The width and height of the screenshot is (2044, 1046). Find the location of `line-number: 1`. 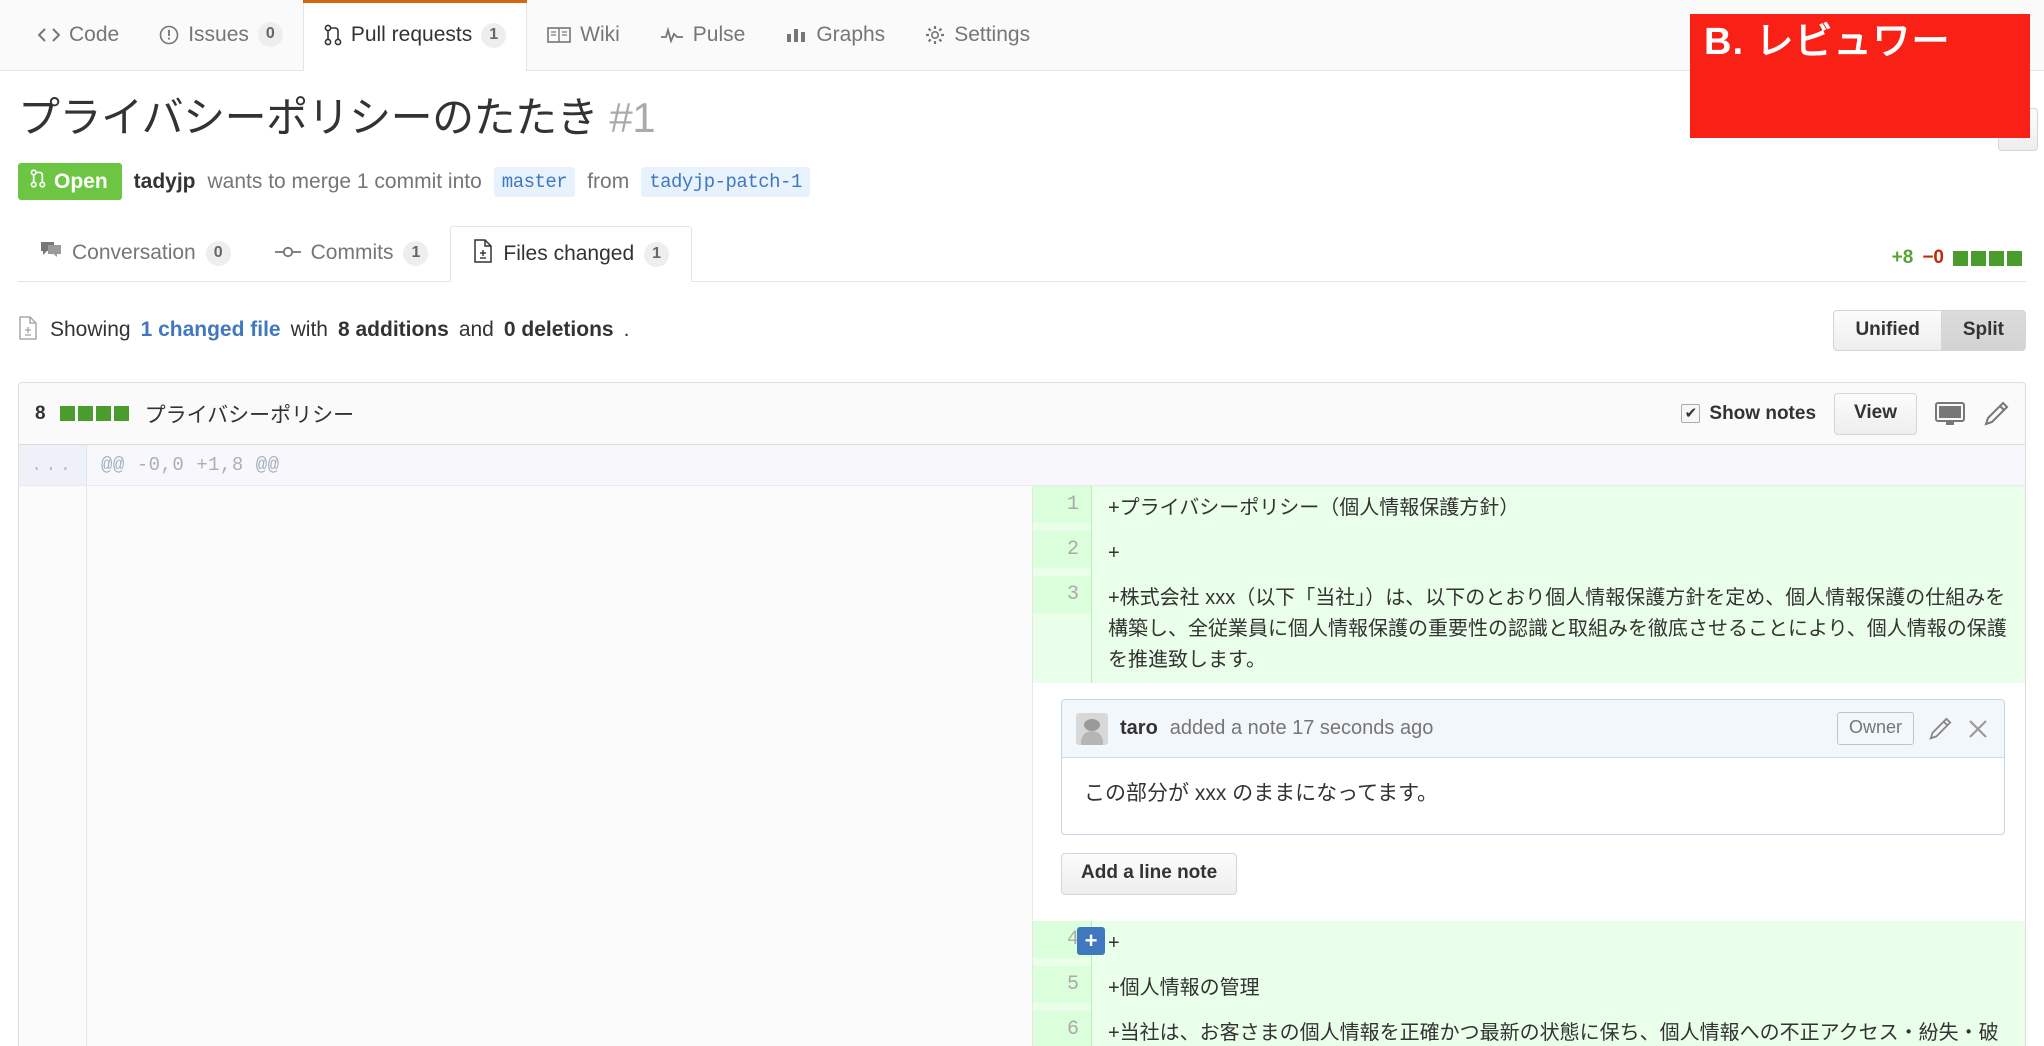

line-number: 1 is located at coordinates (1062, 505).